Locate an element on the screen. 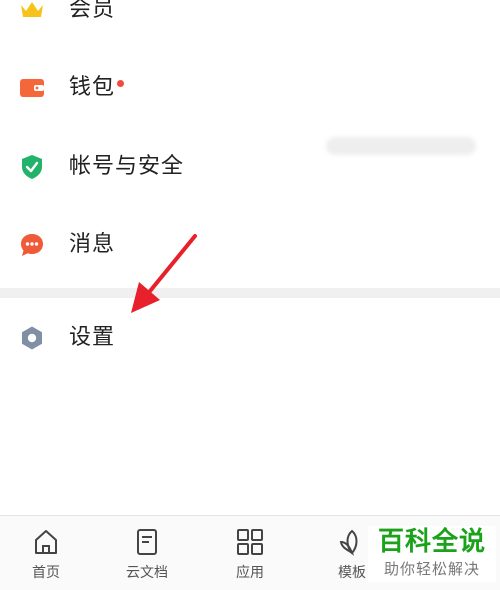  watermark-logo: 百科全说 助你轻松解决 is located at coordinates (432, 554).